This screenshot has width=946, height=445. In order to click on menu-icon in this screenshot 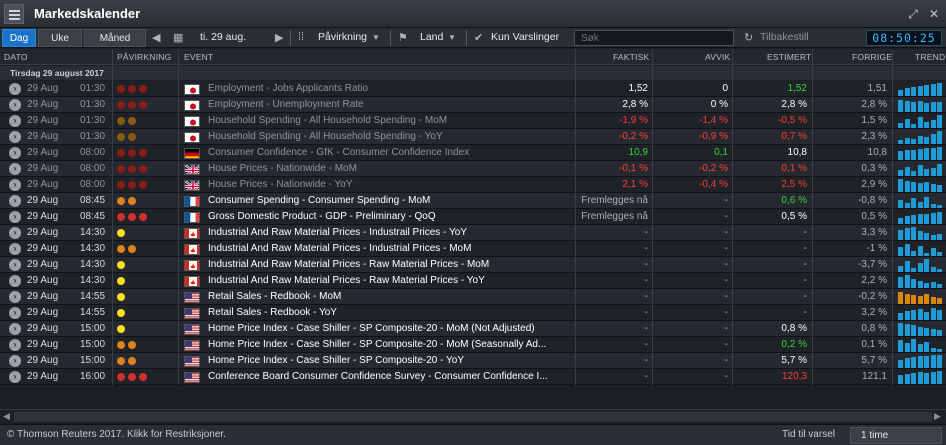, I will do `click(14, 14)`.